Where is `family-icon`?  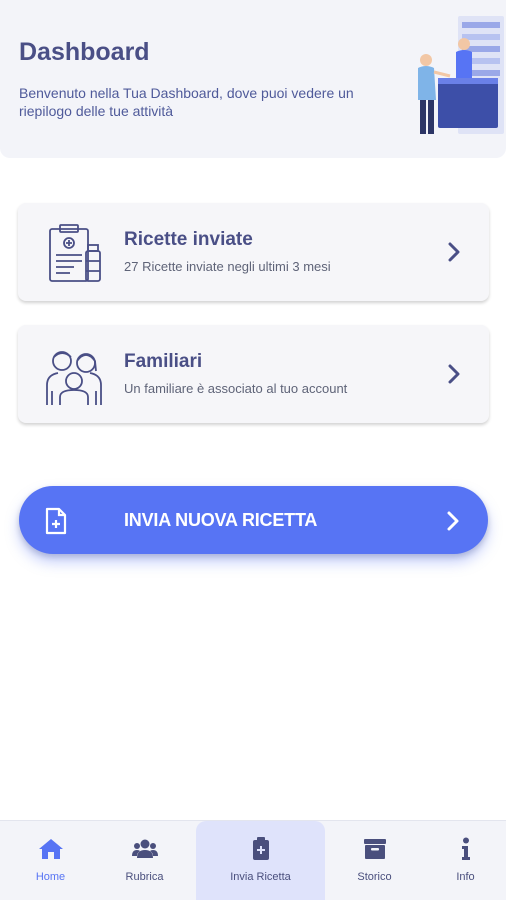 family-icon is located at coordinates (74, 378).